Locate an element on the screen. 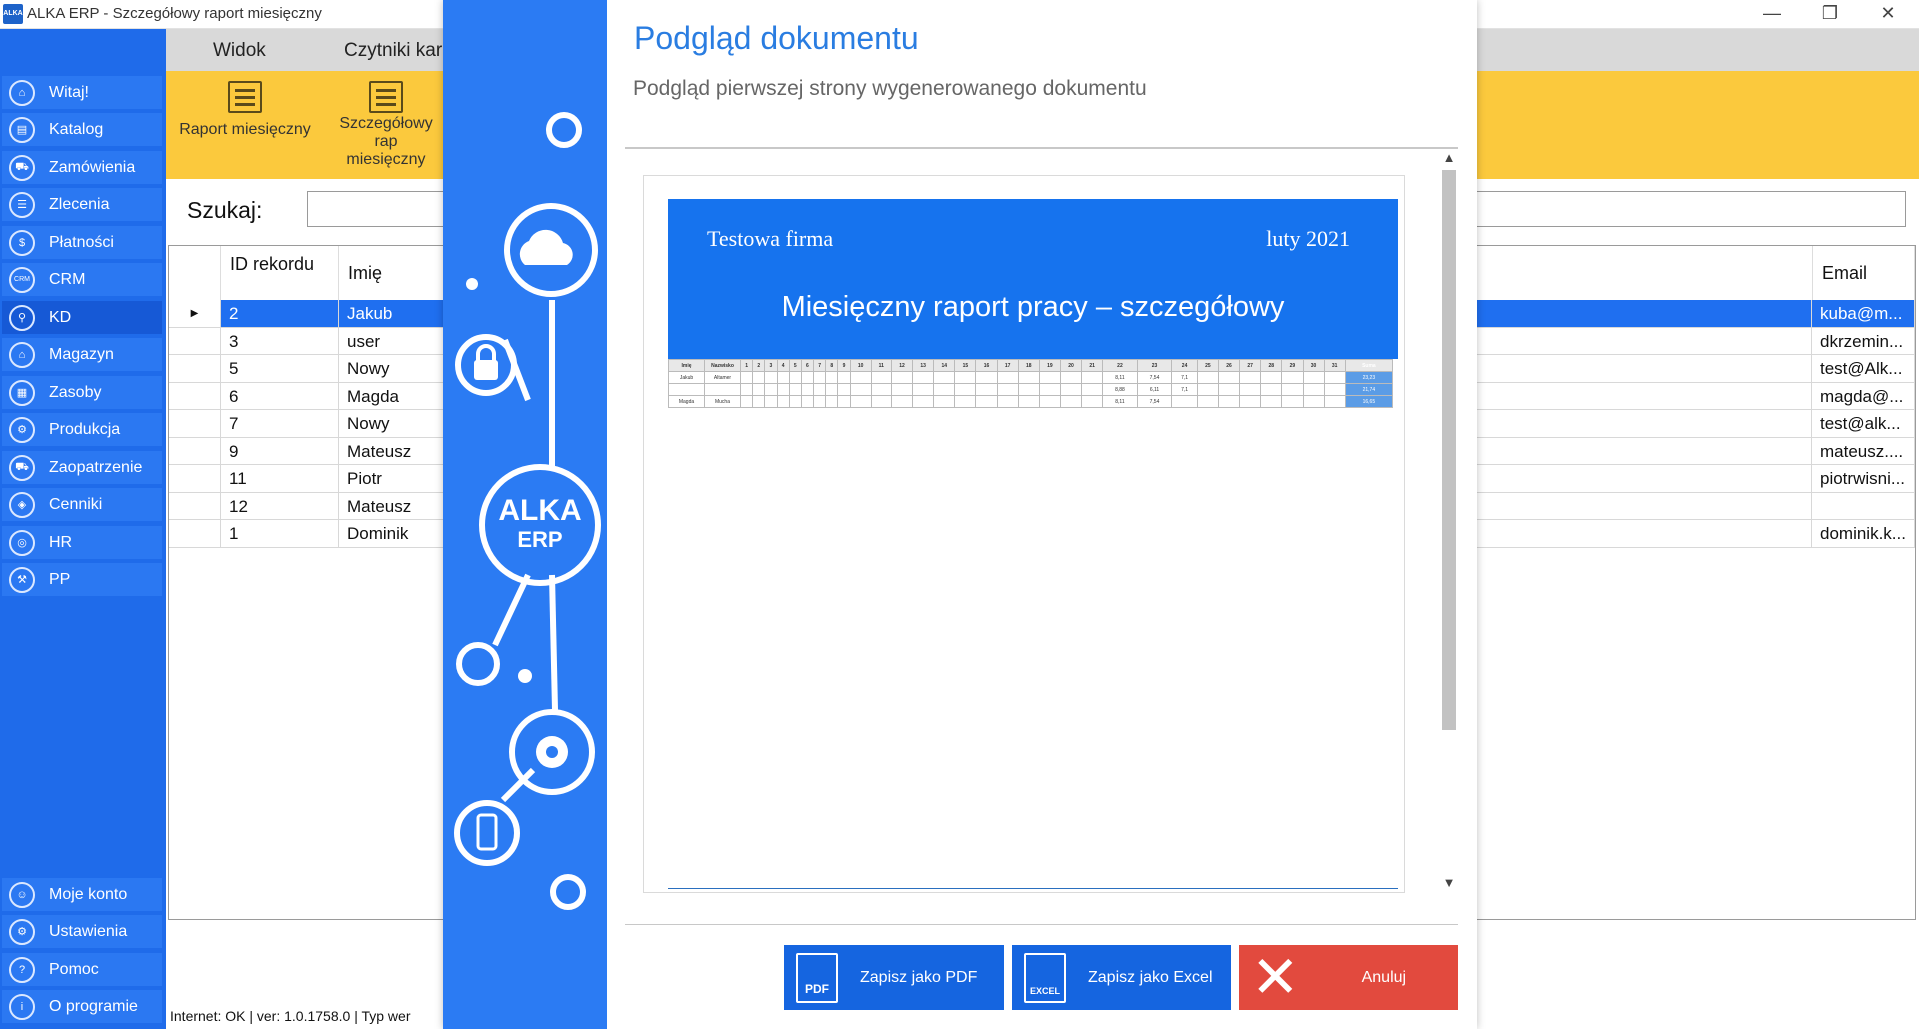 Image resolution: width=1919 pixels, height=1029 pixels. minimize-button: — is located at coordinates (1772, 14).